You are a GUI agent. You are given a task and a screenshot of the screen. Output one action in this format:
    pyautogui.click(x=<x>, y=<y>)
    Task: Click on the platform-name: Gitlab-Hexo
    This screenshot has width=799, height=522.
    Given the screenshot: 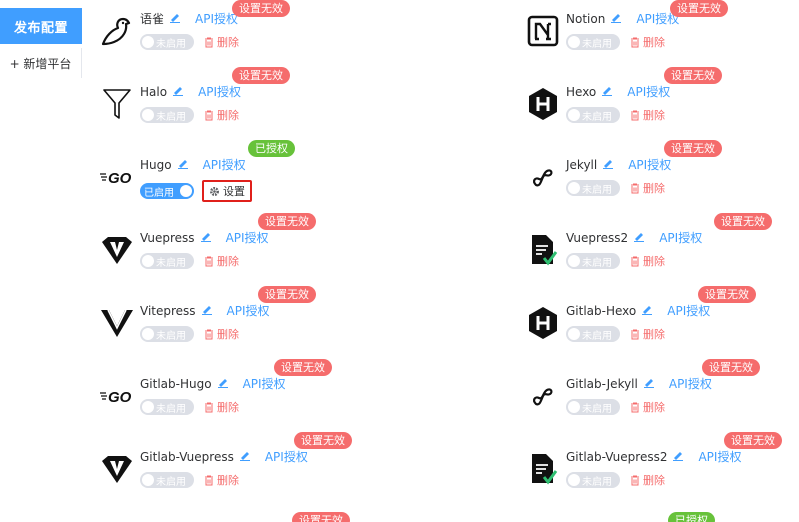 What is the action you would take?
    pyautogui.click(x=601, y=310)
    